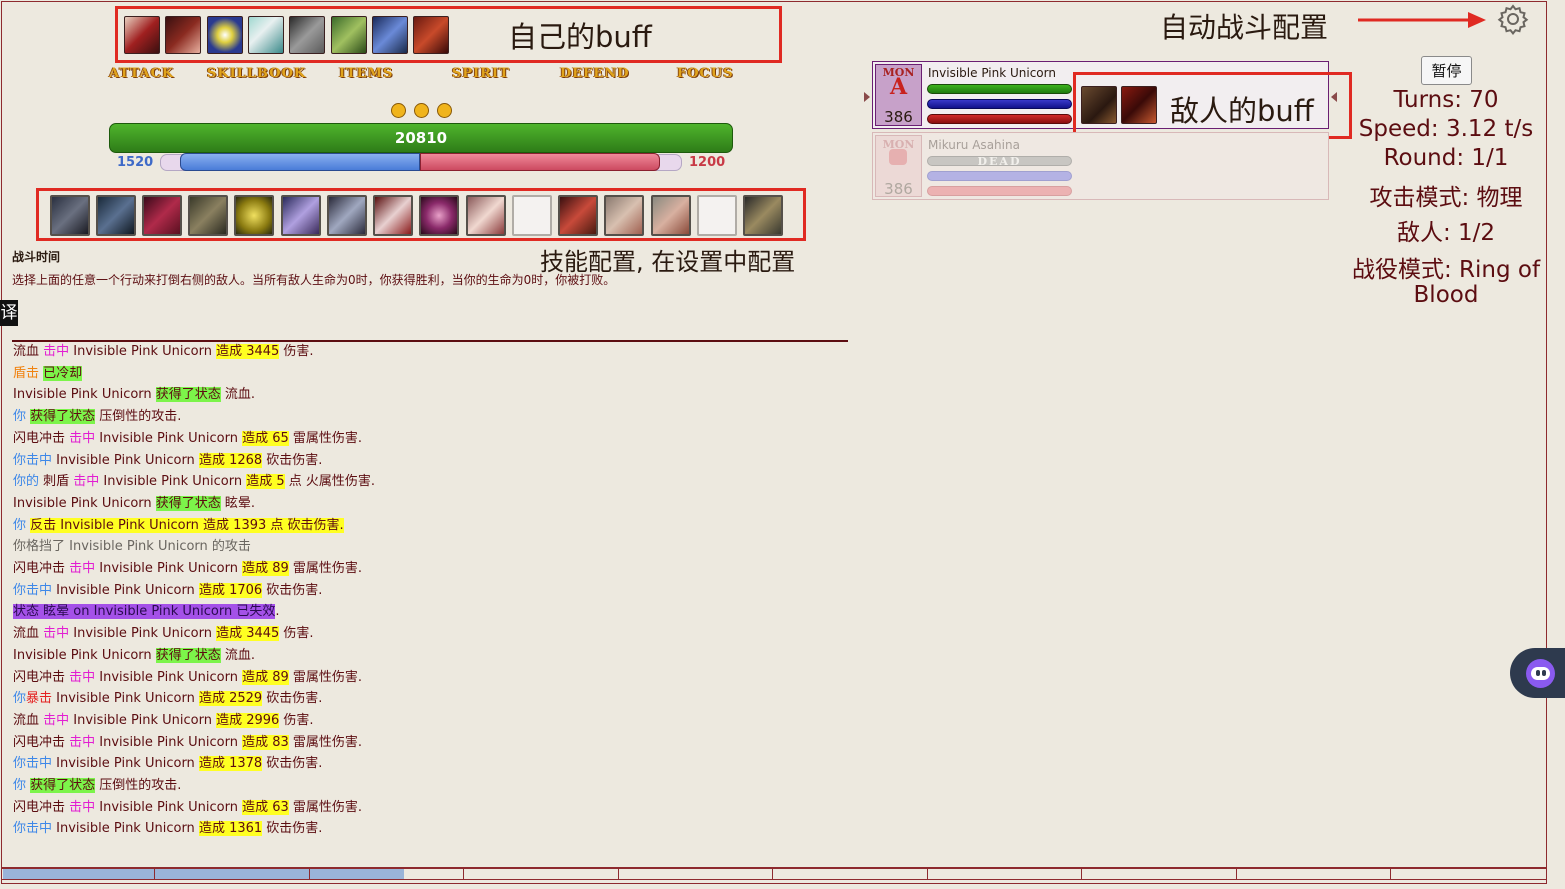  Describe the element at coordinates (230, 460) in the screenshot. I see `log-fragment: 造成 1268` at that location.